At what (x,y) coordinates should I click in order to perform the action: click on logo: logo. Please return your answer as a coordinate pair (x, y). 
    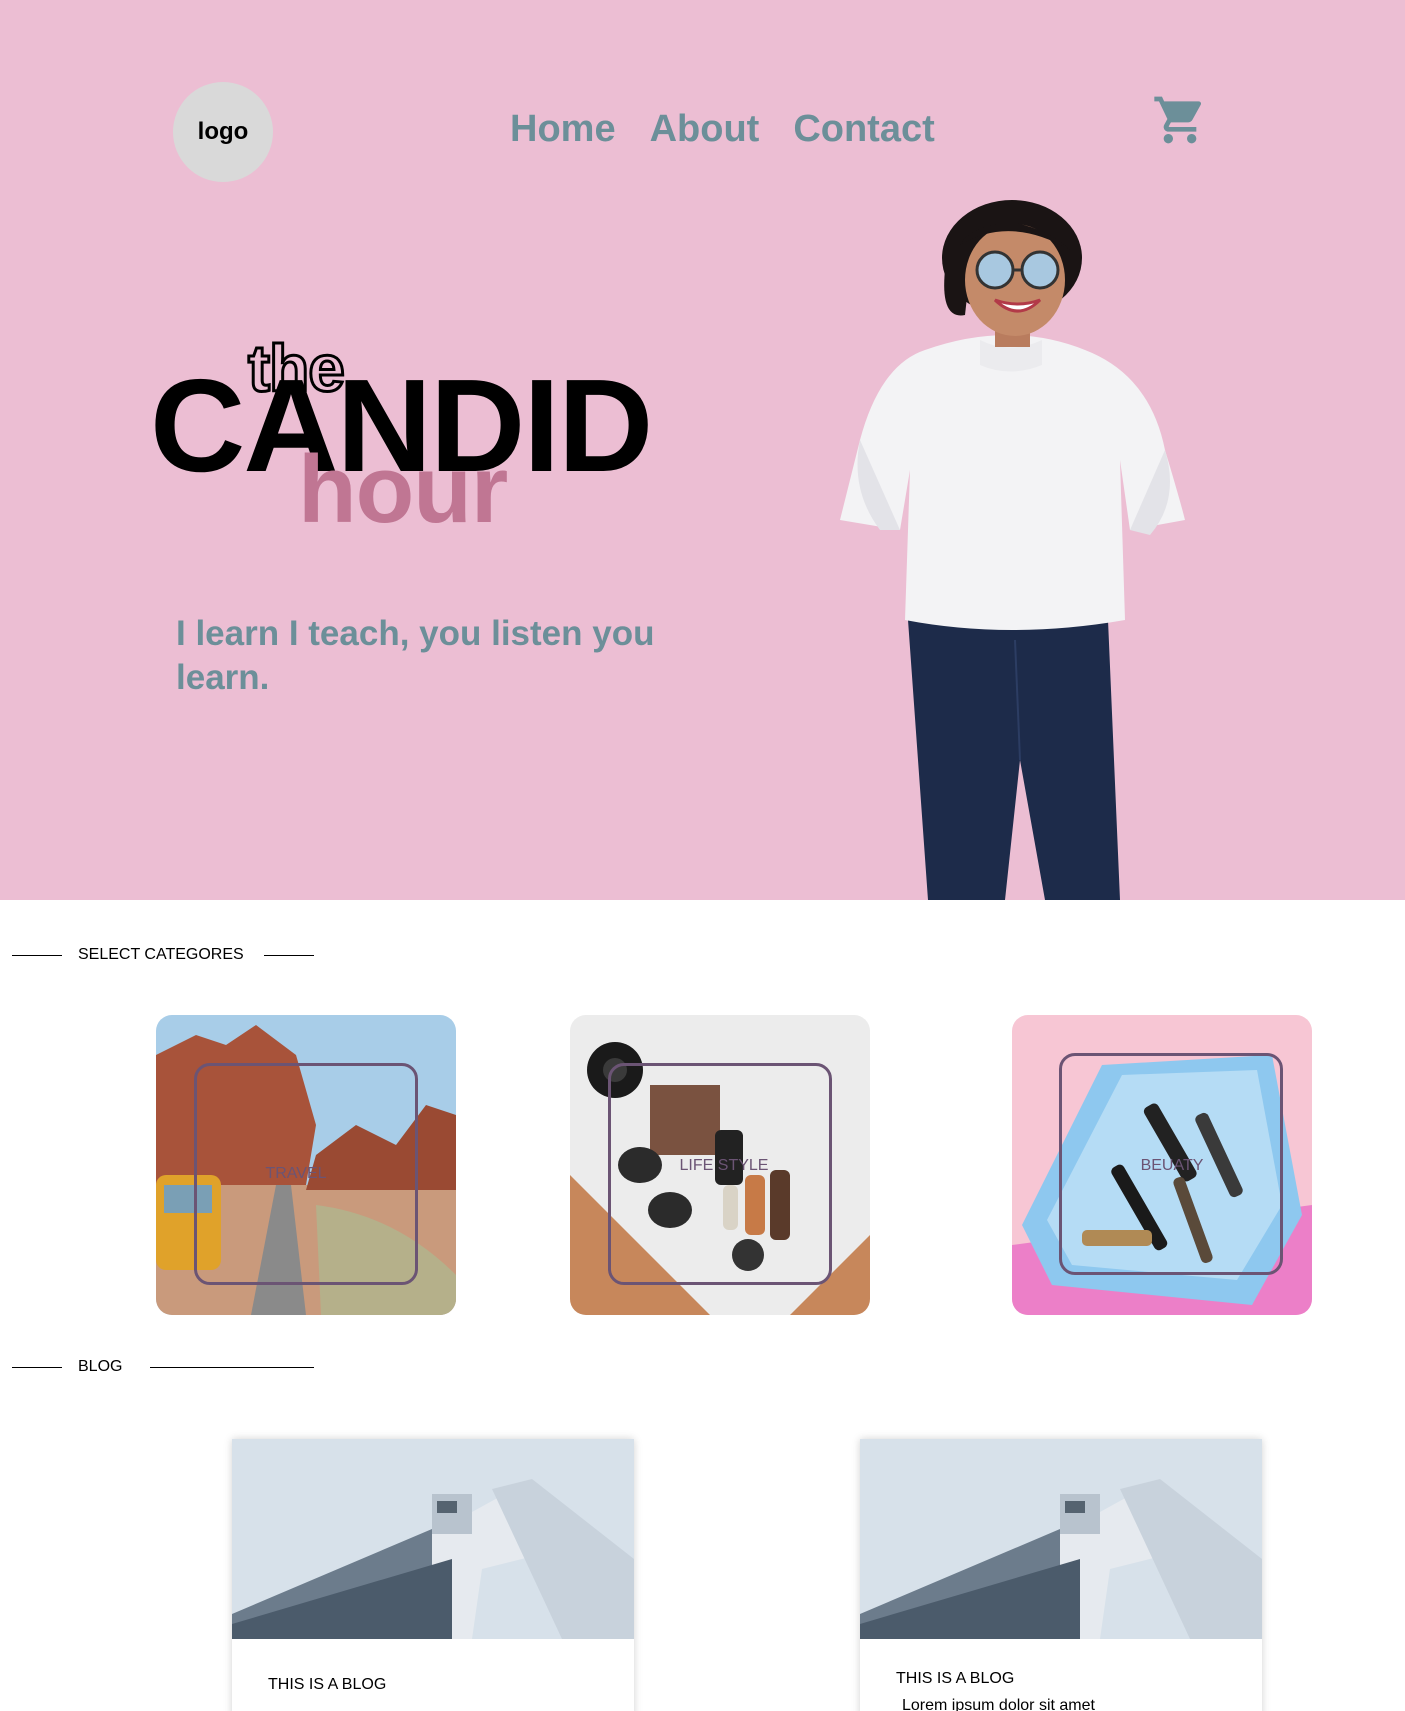
    Looking at the image, I should click on (223, 132).